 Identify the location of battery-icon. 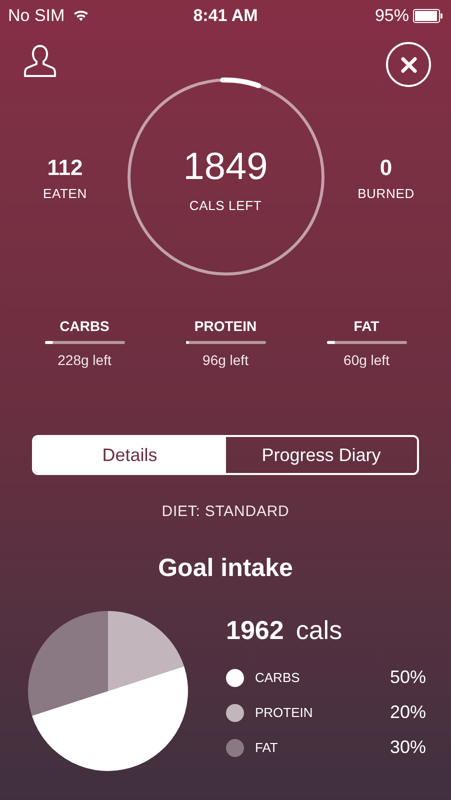
(428, 16).